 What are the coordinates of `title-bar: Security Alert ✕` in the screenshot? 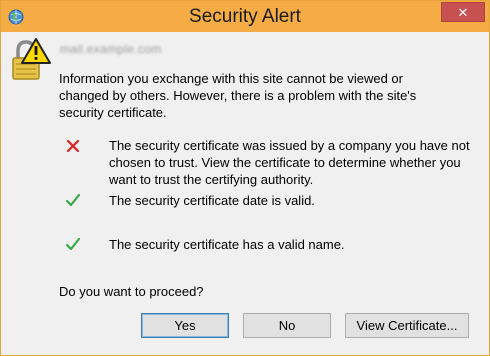 It's located at (245, 16).